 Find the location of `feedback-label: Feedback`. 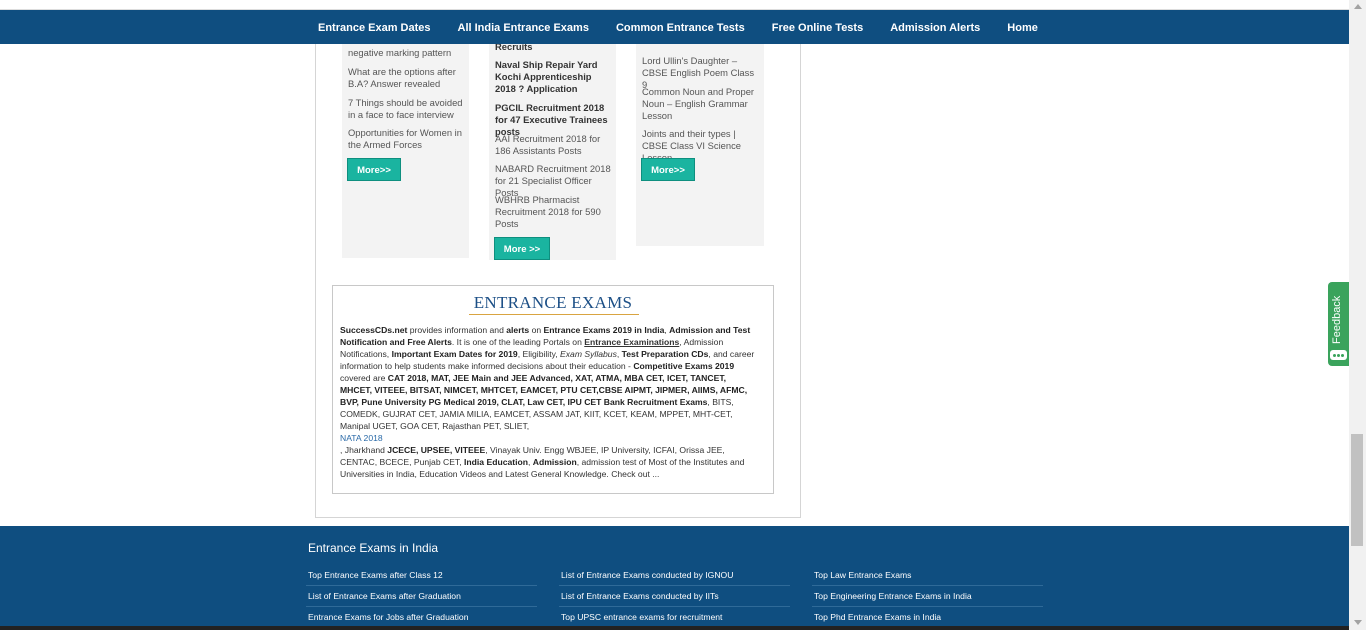

feedback-label: Feedback is located at coordinates (1337, 319).